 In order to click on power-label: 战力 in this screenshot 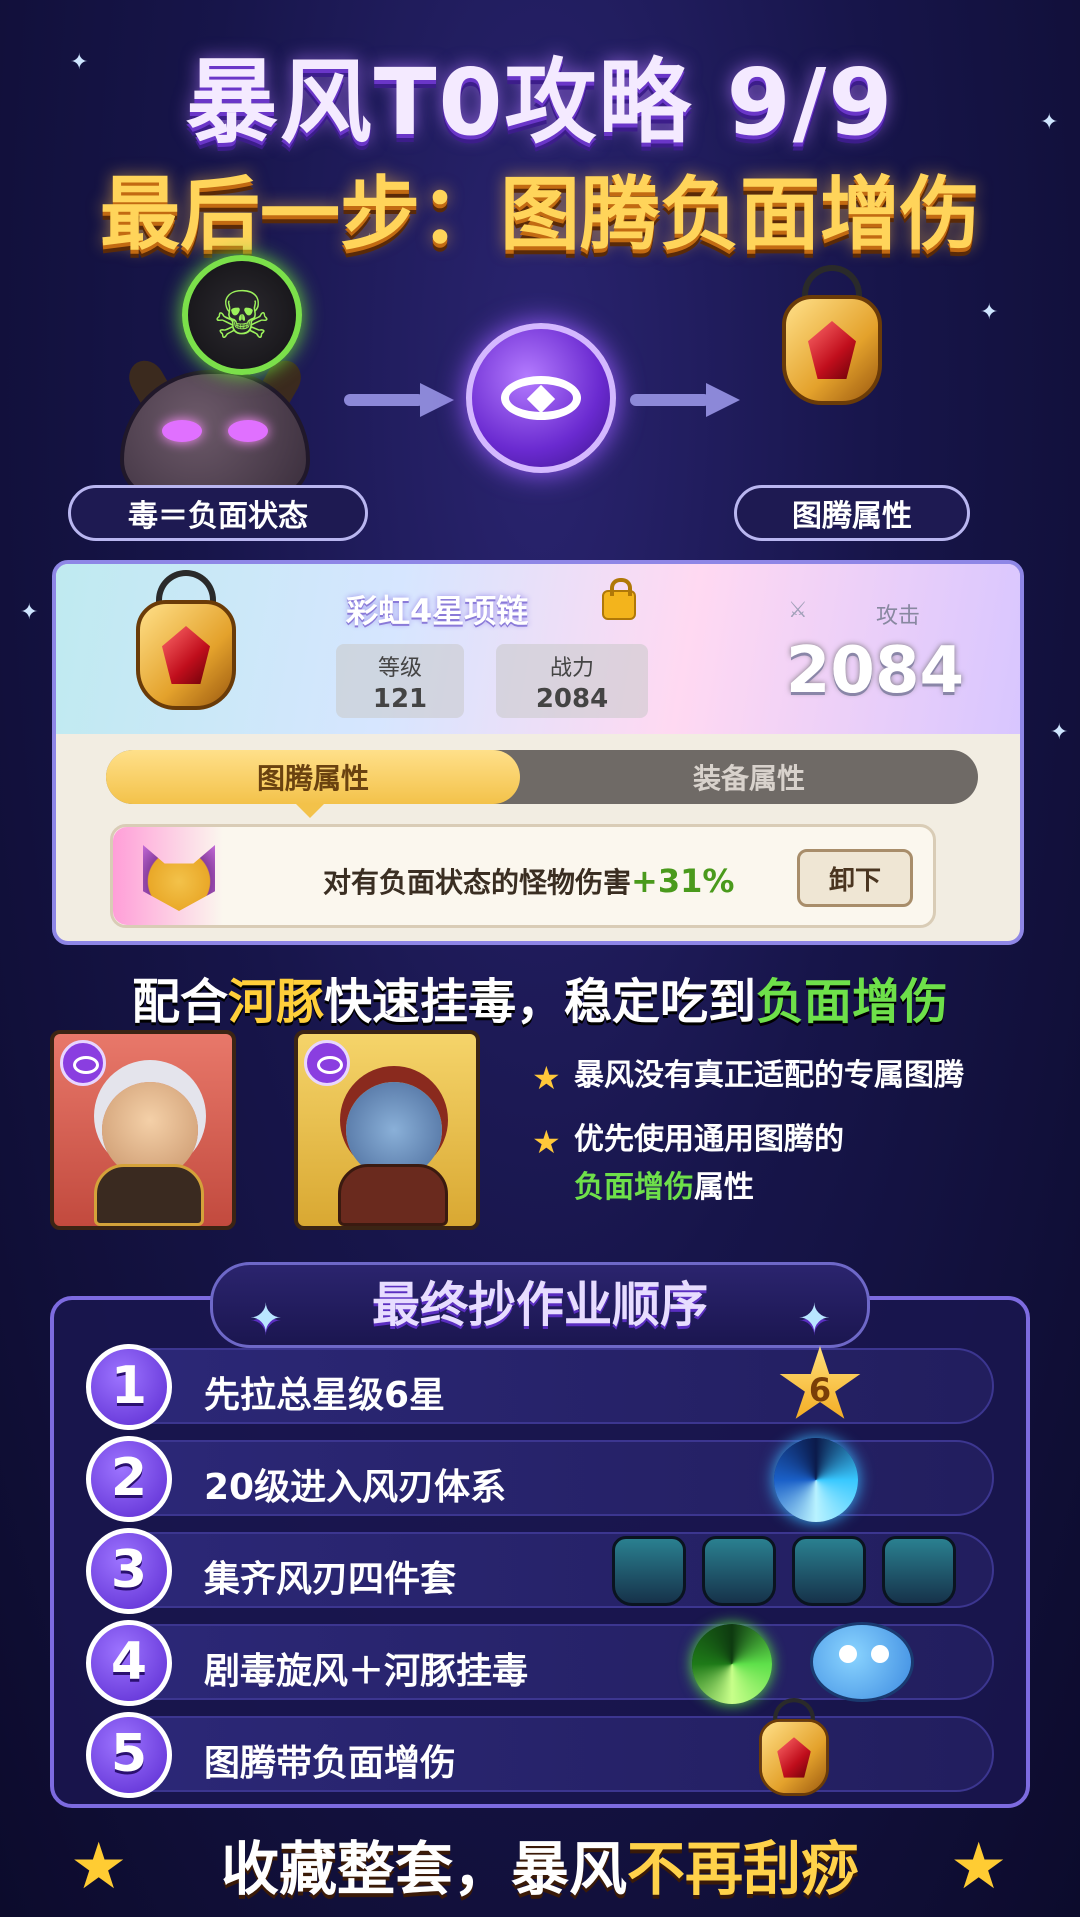, I will do `click(571, 668)`.